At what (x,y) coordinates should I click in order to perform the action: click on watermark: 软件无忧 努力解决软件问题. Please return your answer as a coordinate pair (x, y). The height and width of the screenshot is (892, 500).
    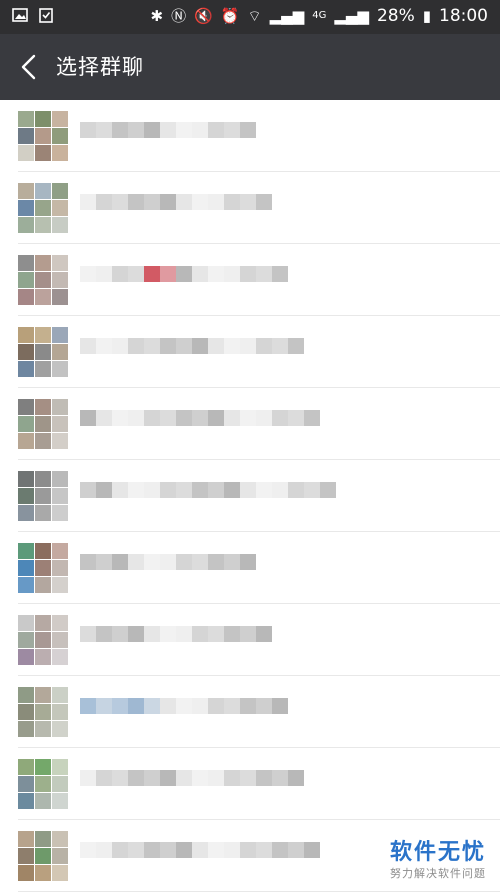
    Looking at the image, I should click on (438, 860).